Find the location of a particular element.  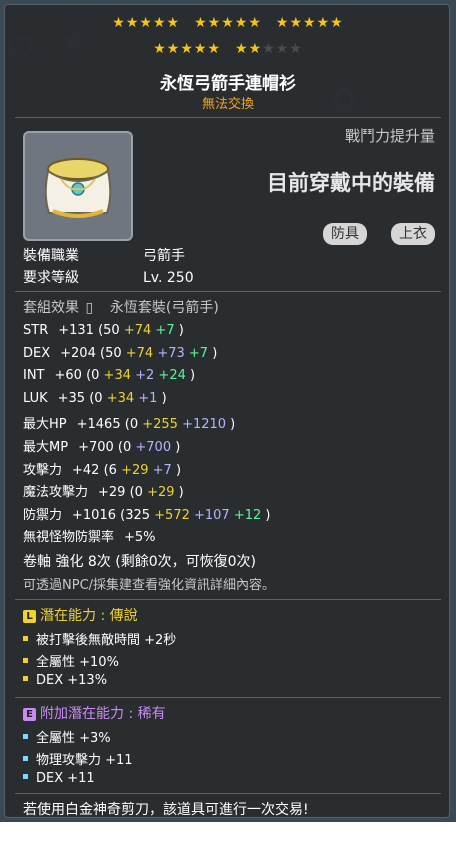

potential-line: 全屬性 +3% is located at coordinates (67, 736).